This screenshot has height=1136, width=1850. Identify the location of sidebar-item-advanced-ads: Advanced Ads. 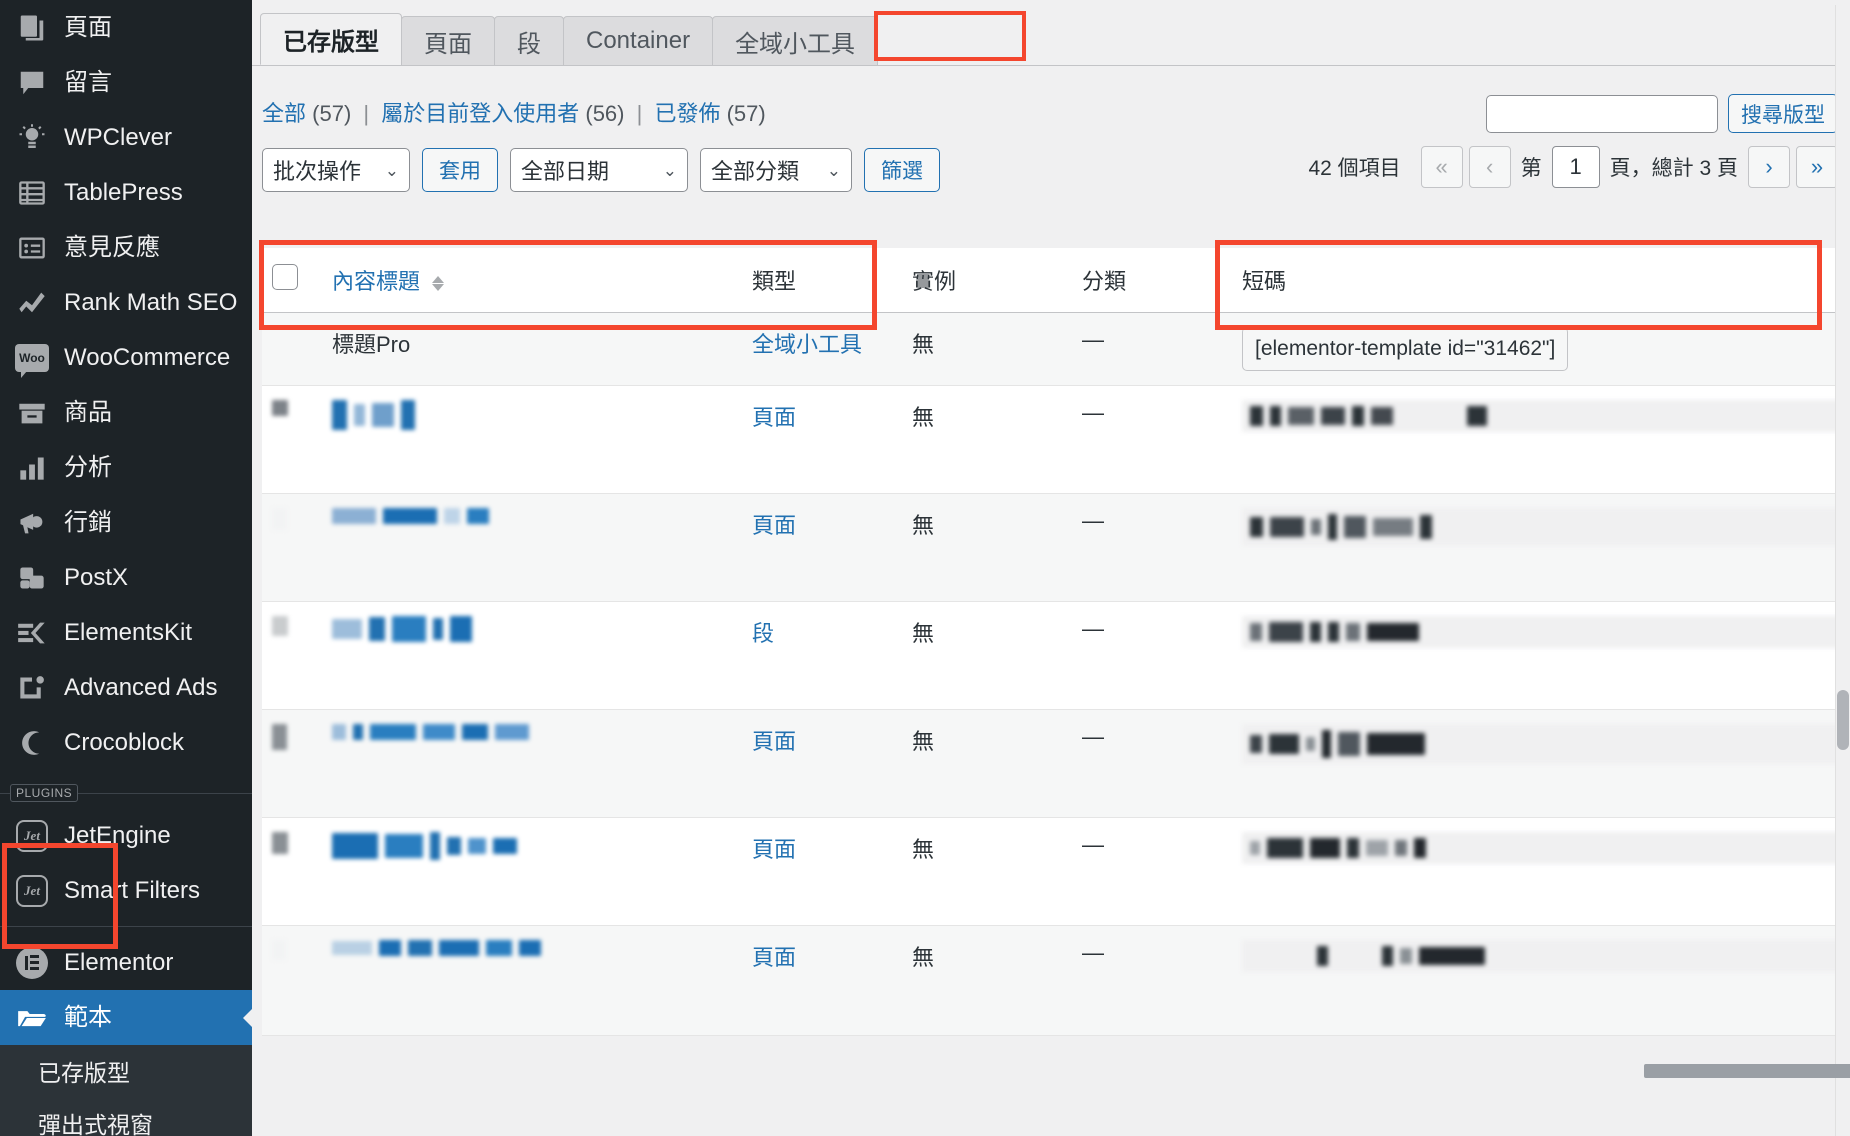
(126, 687).